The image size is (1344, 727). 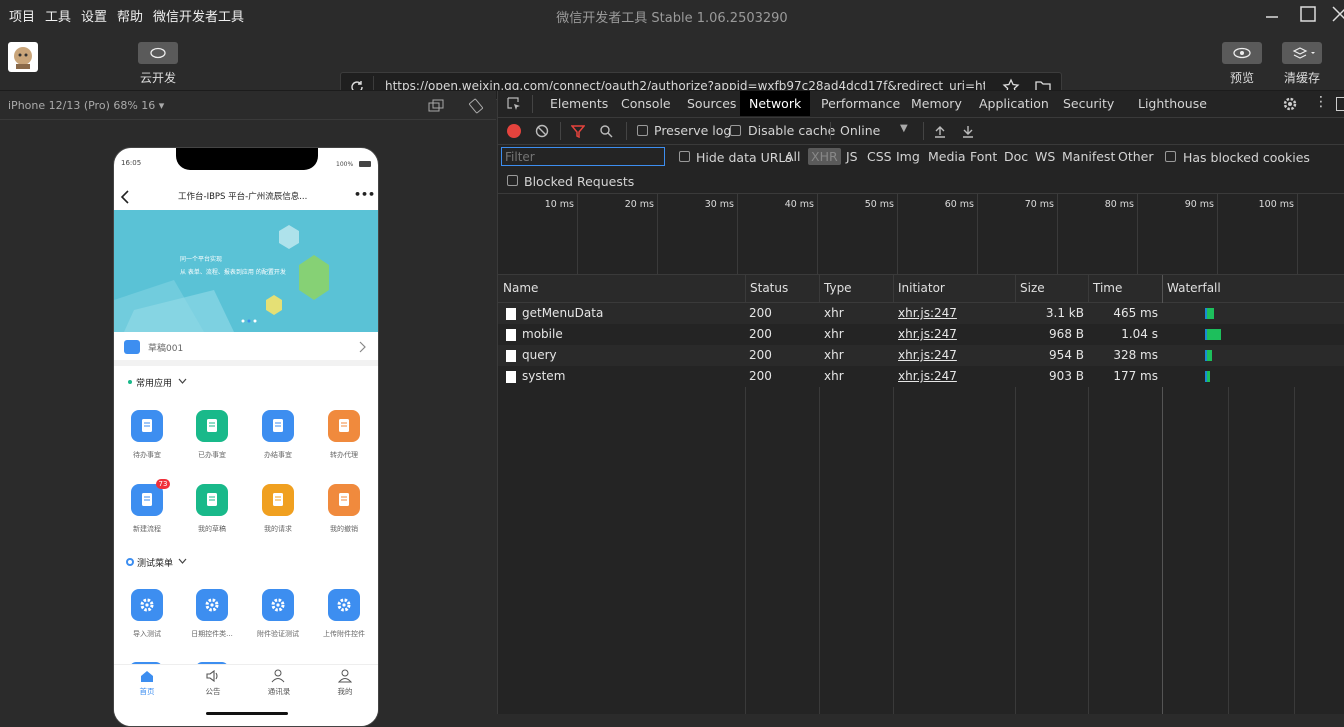 I want to click on column-header-type: Type, so click(x=838, y=288).